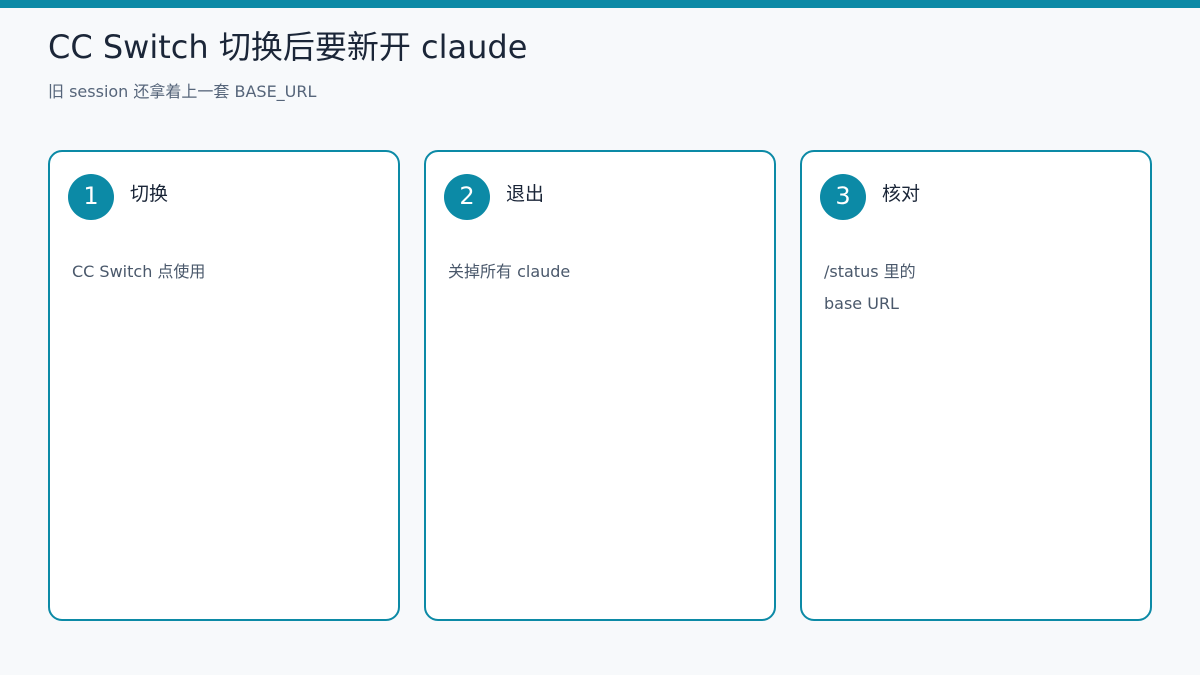 Image resolution: width=1200 pixels, height=675 pixels. I want to click on accent-top-bar, so click(600, 4).